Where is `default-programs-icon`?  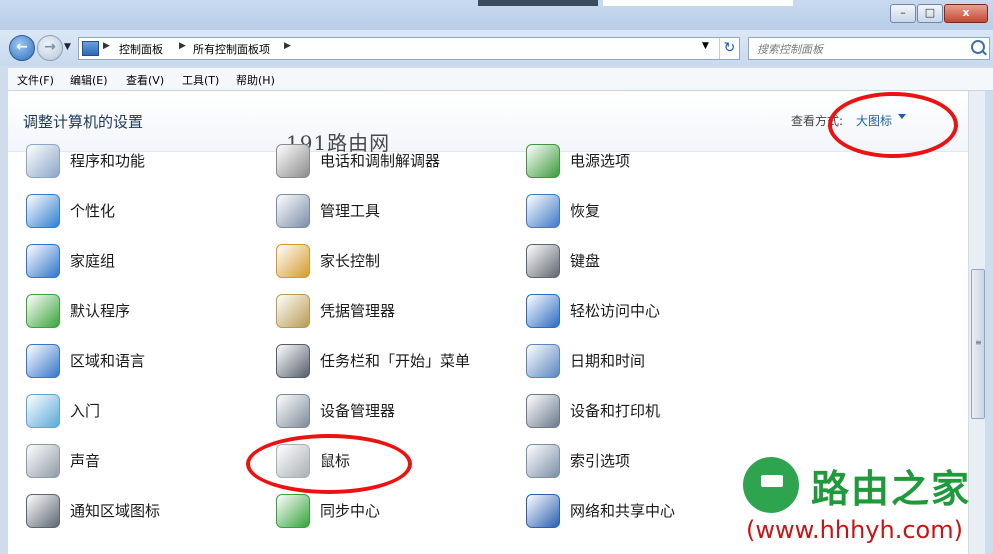 default-programs-icon is located at coordinates (43, 311).